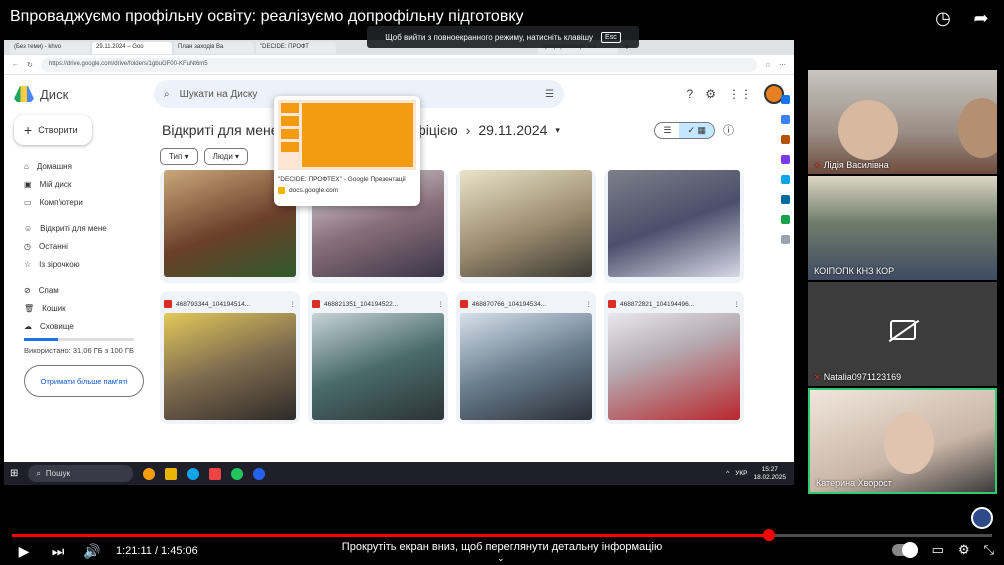 Image resolution: width=1004 pixels, height=565 pixels. Describe the element at coordinates (690, 94) in the screenshot. I see `help-icon: ?` at that location.